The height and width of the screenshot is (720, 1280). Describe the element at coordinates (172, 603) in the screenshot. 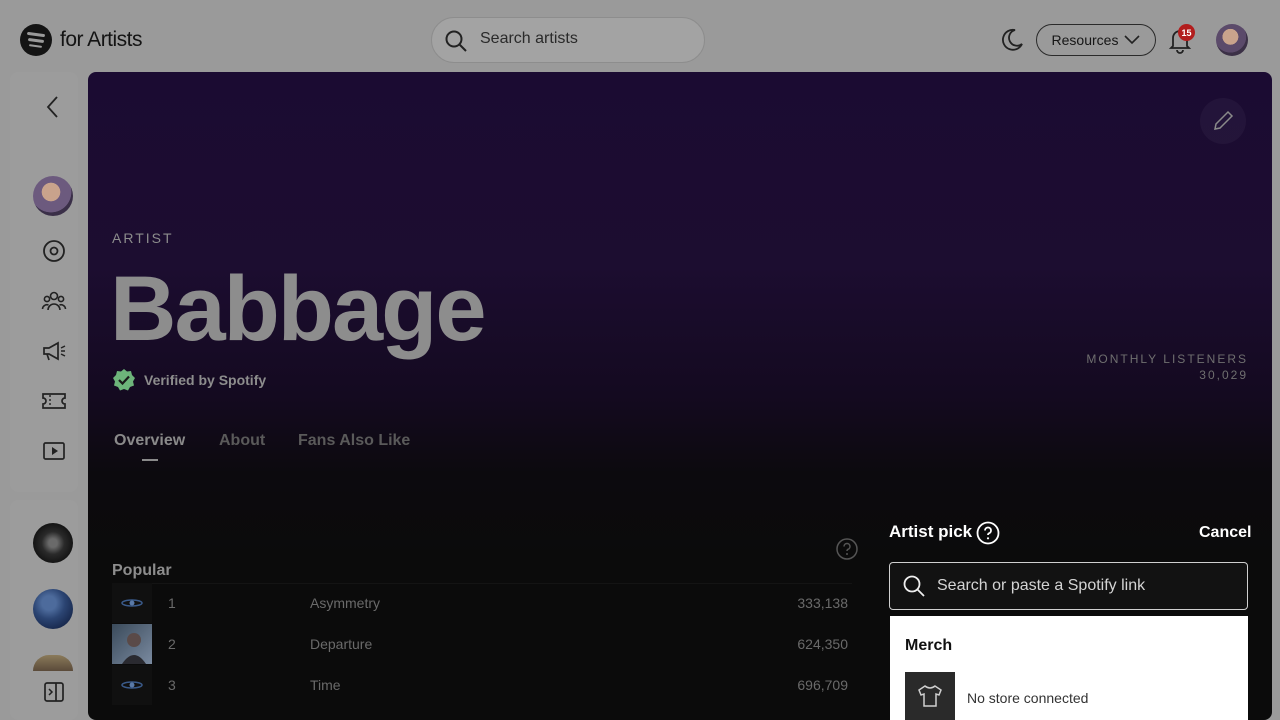

I see `track-number: 1` at that location.